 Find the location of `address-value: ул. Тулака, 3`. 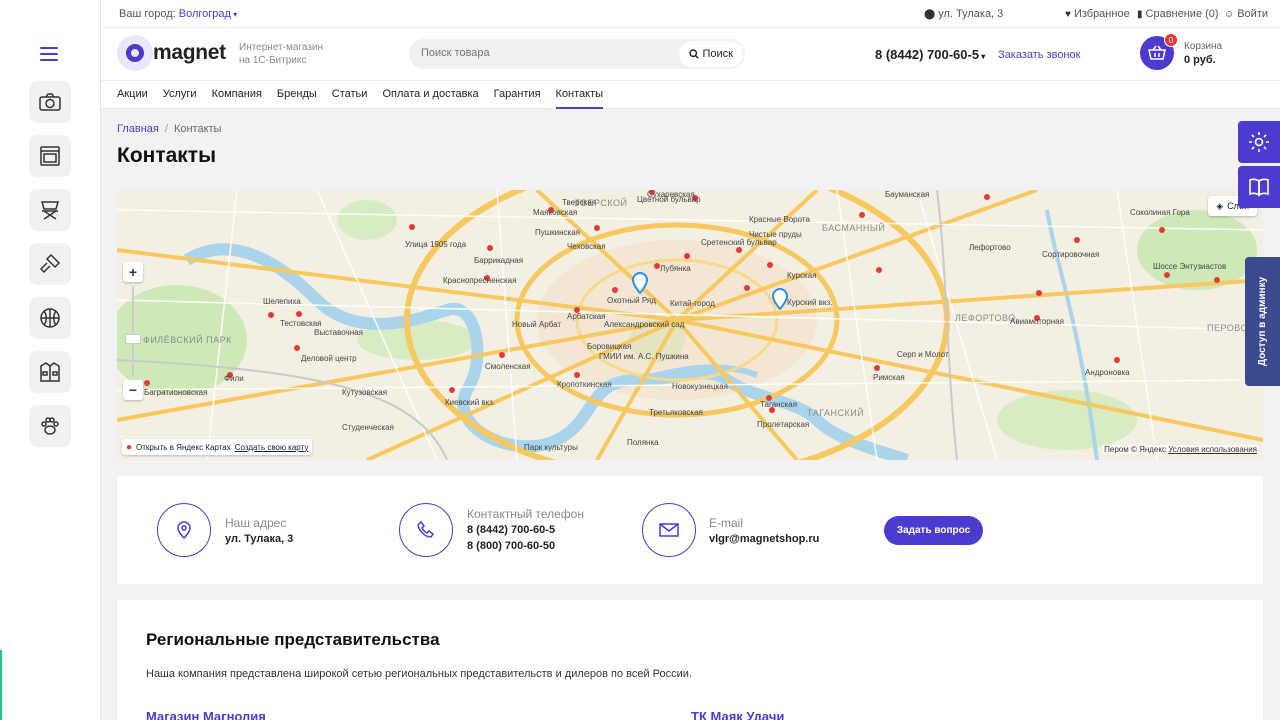

address-value: ул. Тулака, 3 is located at coordinates (259, 539).